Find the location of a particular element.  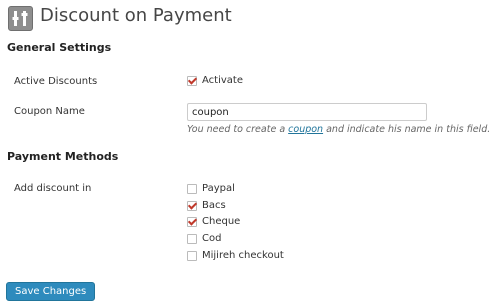

payment-option-cod: Cod is located at coordinates (204, 238).